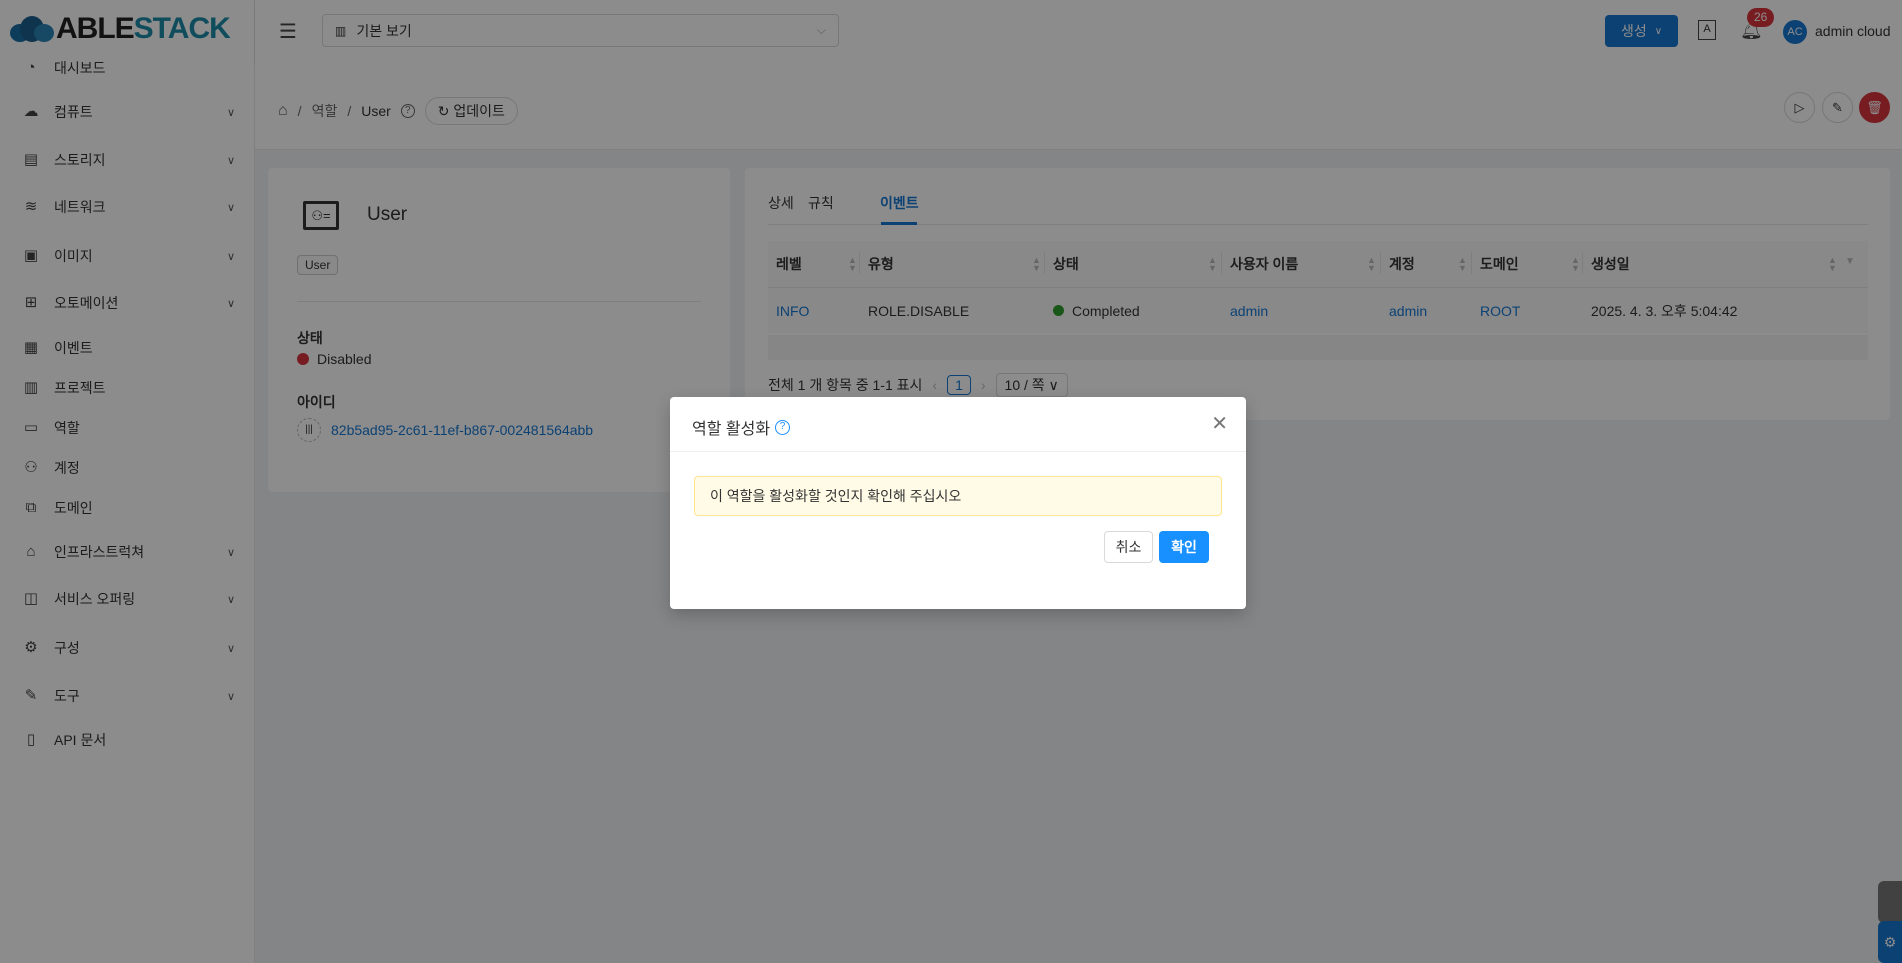 The image size is (1902, 963). I want to click on enable-role-modal: 역할 활성화? ✕ 이 역할을 활성화할 것인지 확인해 주십시오 취소 확인, so click(958, 503).